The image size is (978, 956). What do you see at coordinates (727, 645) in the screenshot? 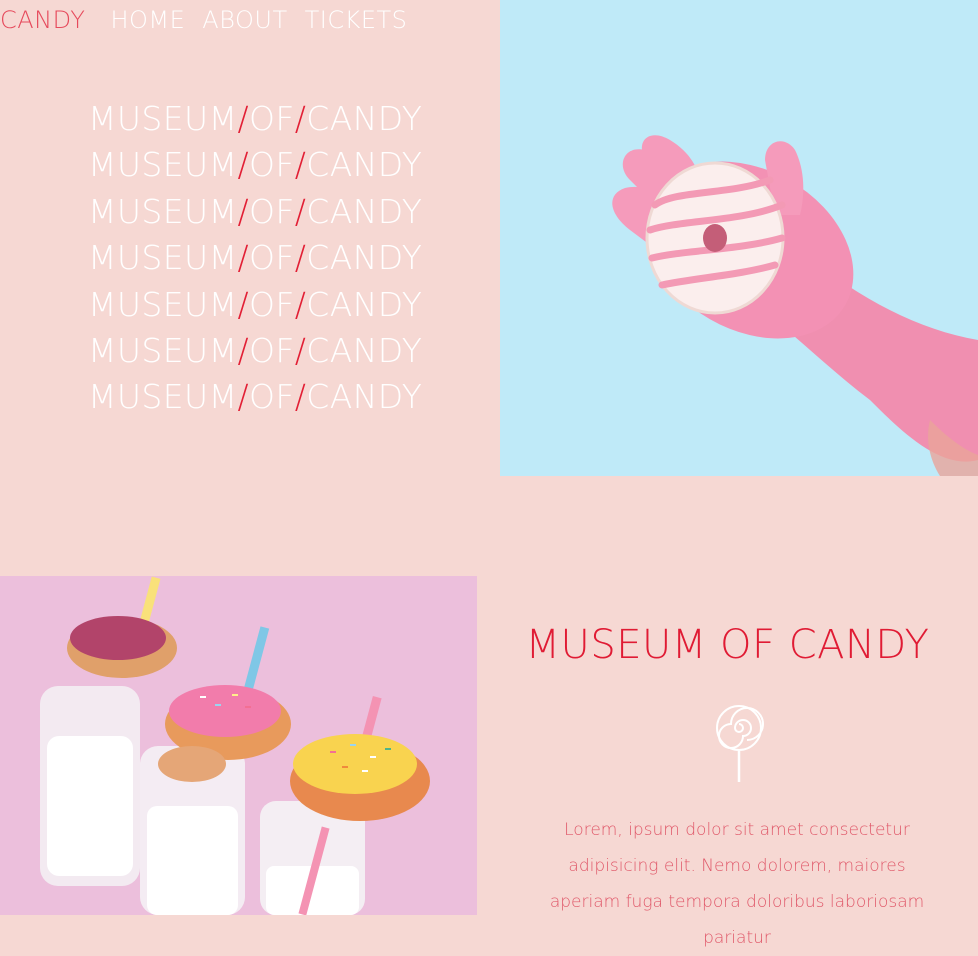
I see `section-title: MUSEUM OF CANDY` at bounding box center [727, 645].